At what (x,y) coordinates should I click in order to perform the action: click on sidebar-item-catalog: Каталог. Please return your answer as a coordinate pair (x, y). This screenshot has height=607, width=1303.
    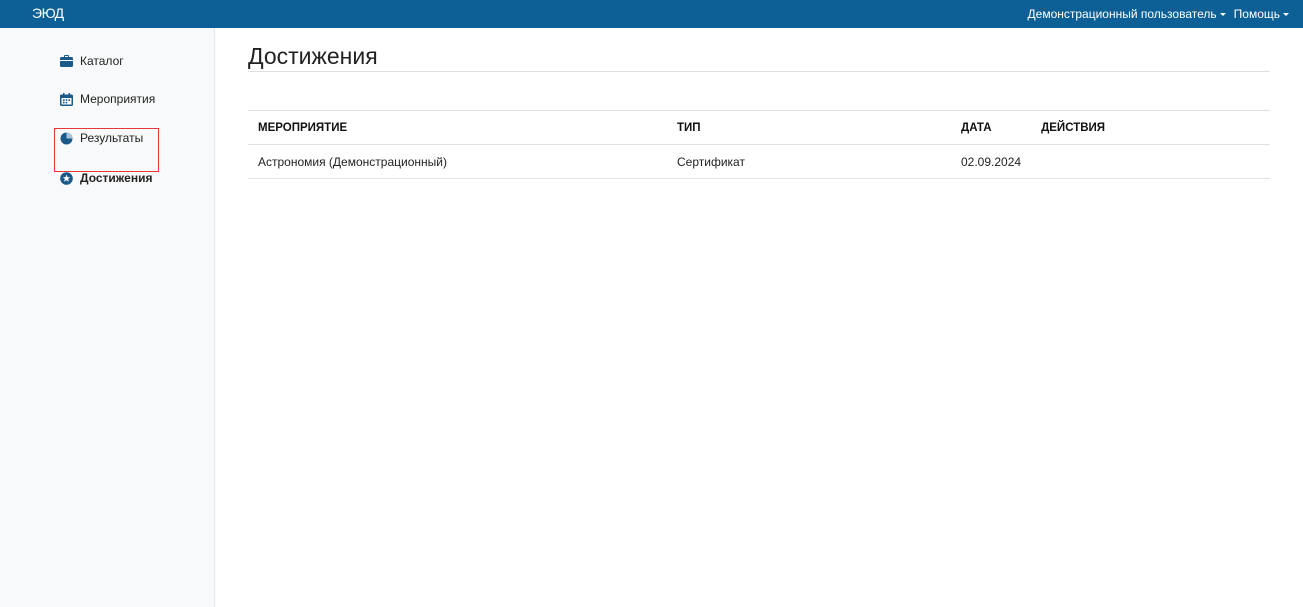
    Looking at the image, I should click on (92, 61).